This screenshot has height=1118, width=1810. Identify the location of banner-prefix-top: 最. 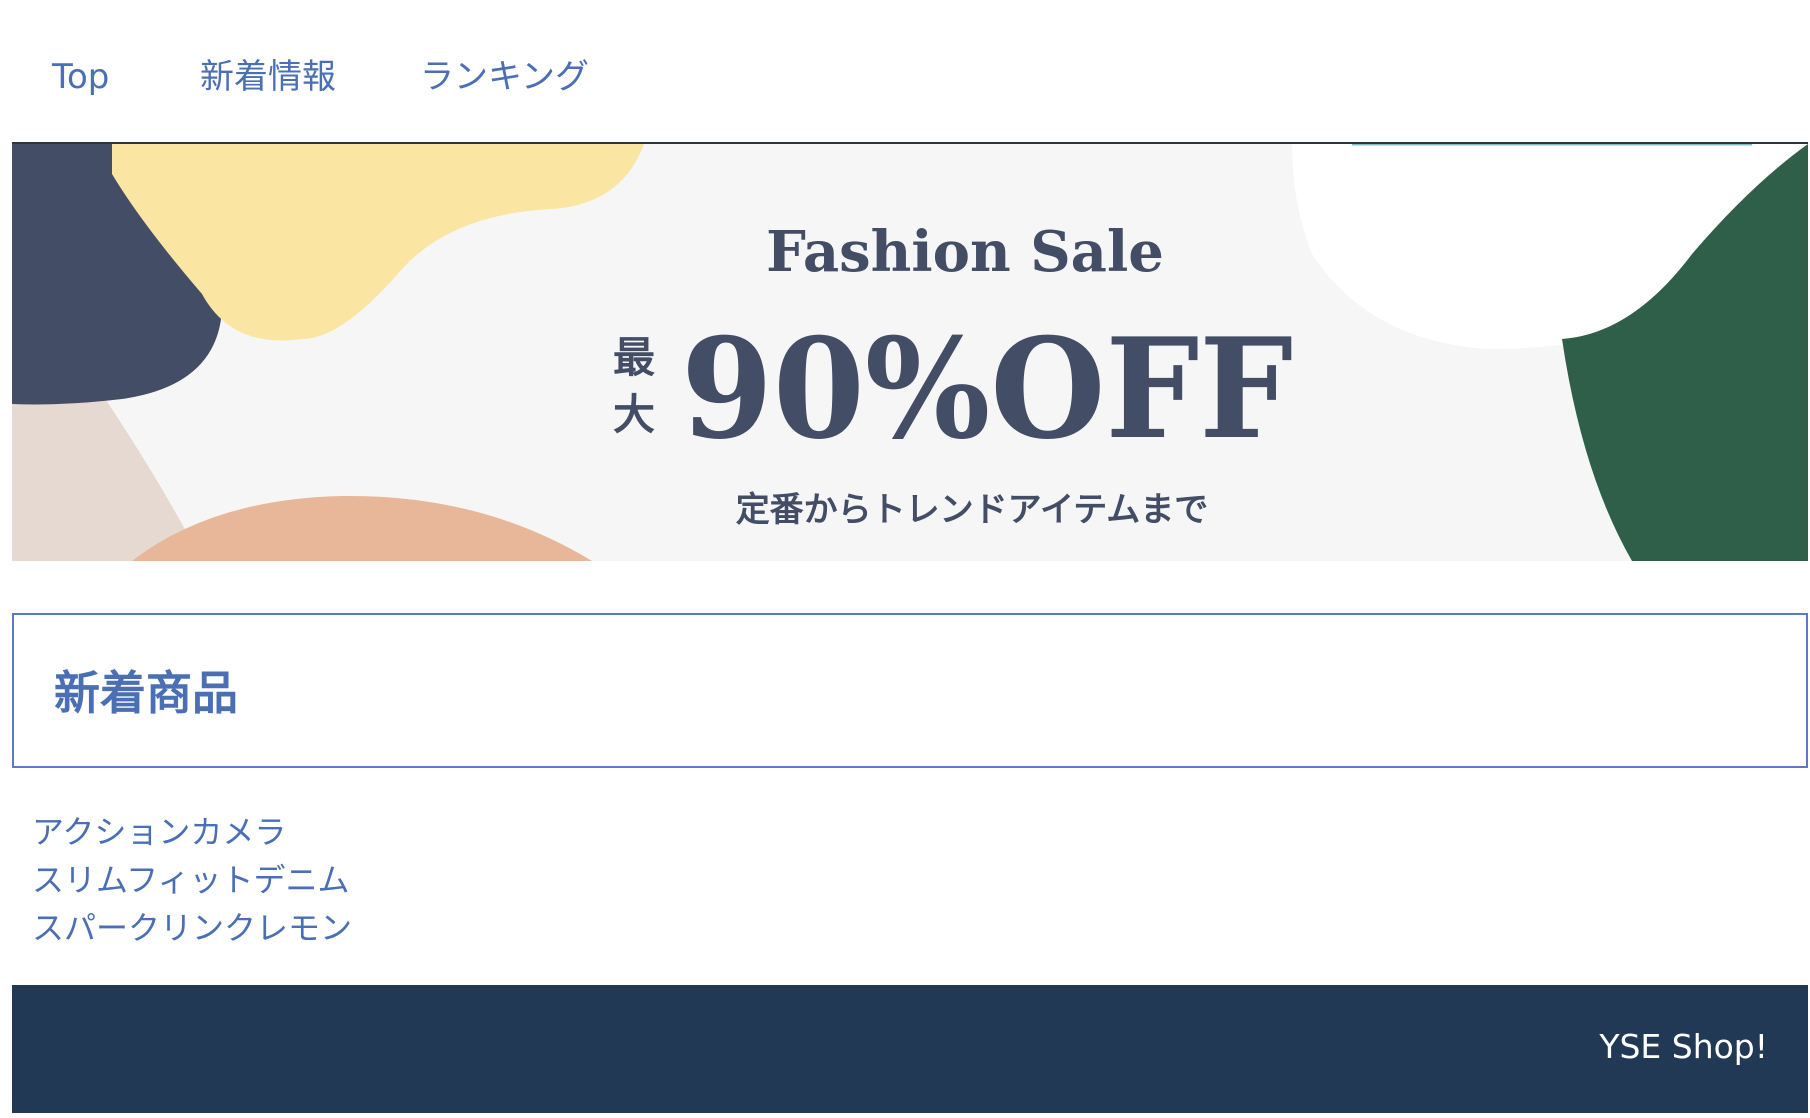
(634, 357).